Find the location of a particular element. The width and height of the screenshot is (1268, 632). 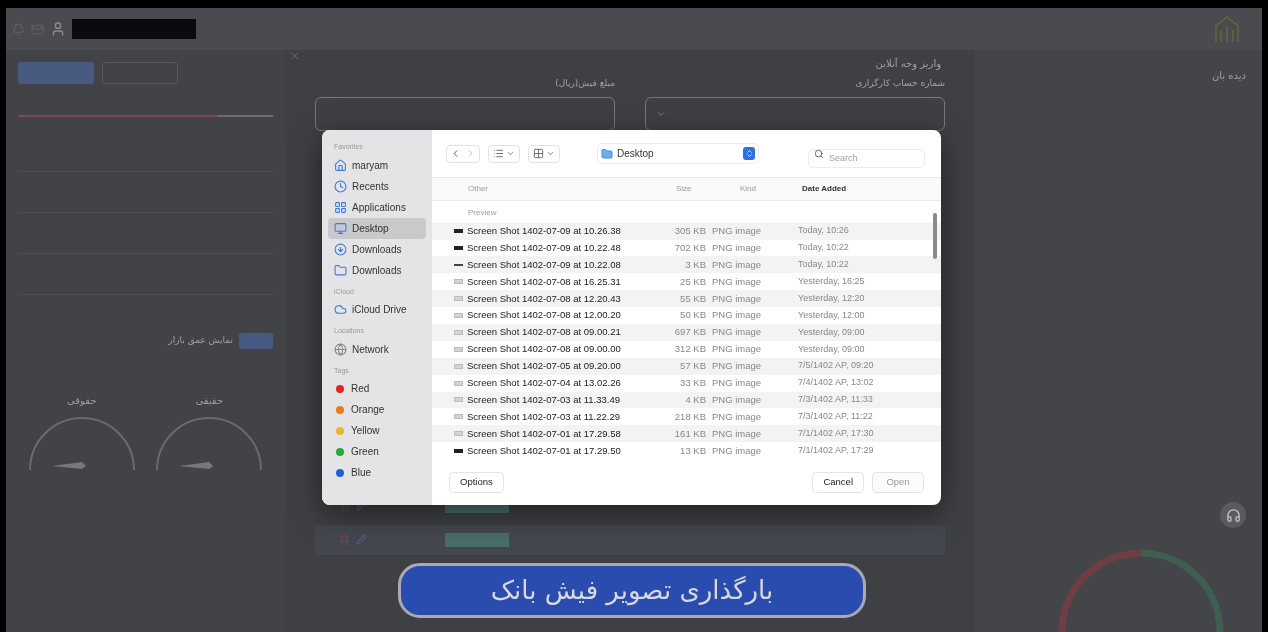

sidebar-item: Blue is located at coordinates (377, 472).